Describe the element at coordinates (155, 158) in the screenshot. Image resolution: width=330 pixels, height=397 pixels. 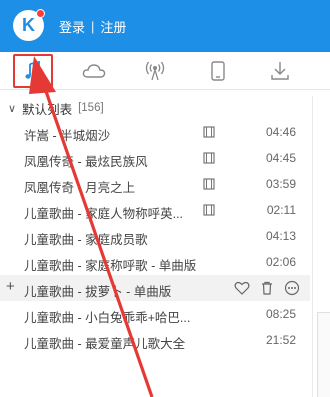
I see `song-row: 凤凰传奇 - 最炫民族风 04:45` at that location.